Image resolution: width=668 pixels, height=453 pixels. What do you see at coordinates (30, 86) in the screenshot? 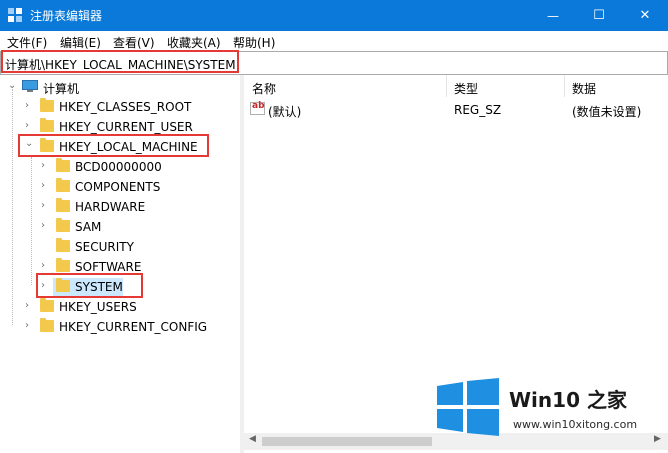
I see `computer-icon` at bounding box center [30, 86].